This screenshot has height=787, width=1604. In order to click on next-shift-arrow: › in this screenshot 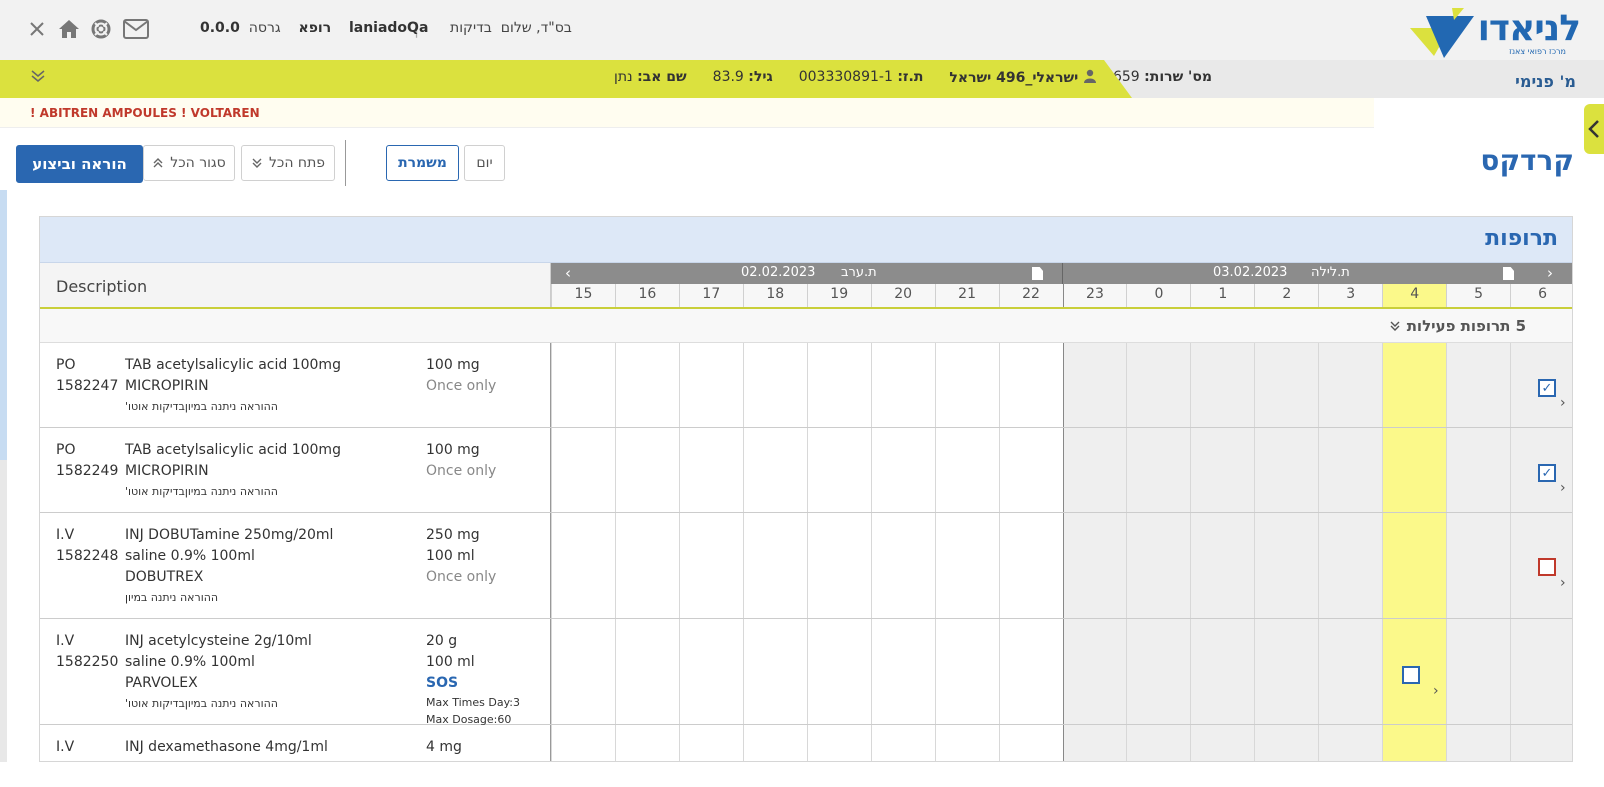, I will do `click(1550, 273)`.